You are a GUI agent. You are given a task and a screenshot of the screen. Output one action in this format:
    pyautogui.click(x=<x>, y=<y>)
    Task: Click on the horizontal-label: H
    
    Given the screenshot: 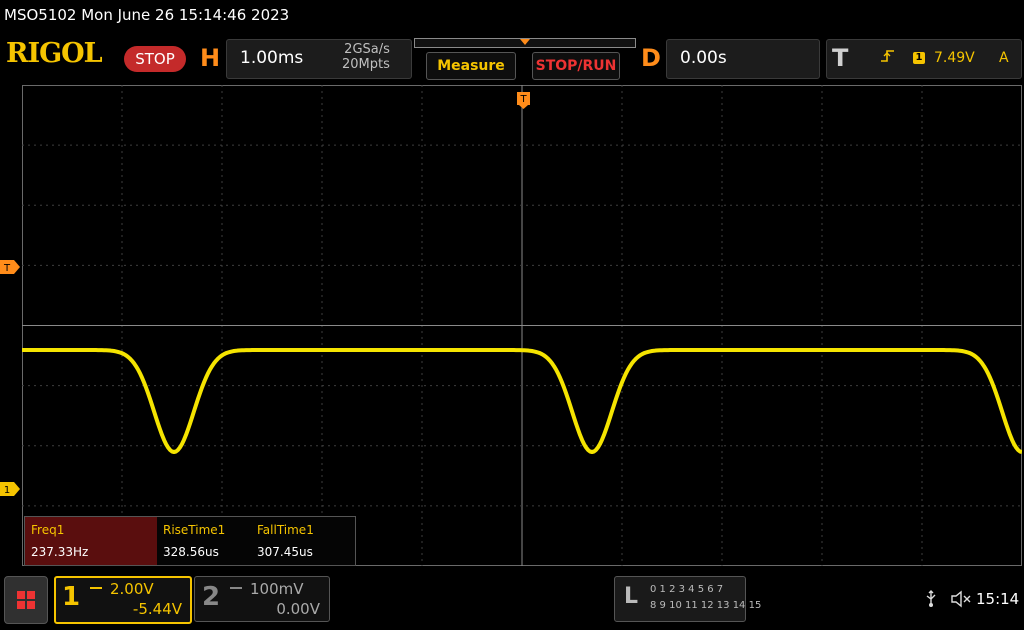 What is the action you would take?
    pyautogui.click(x=210, y=58)
    